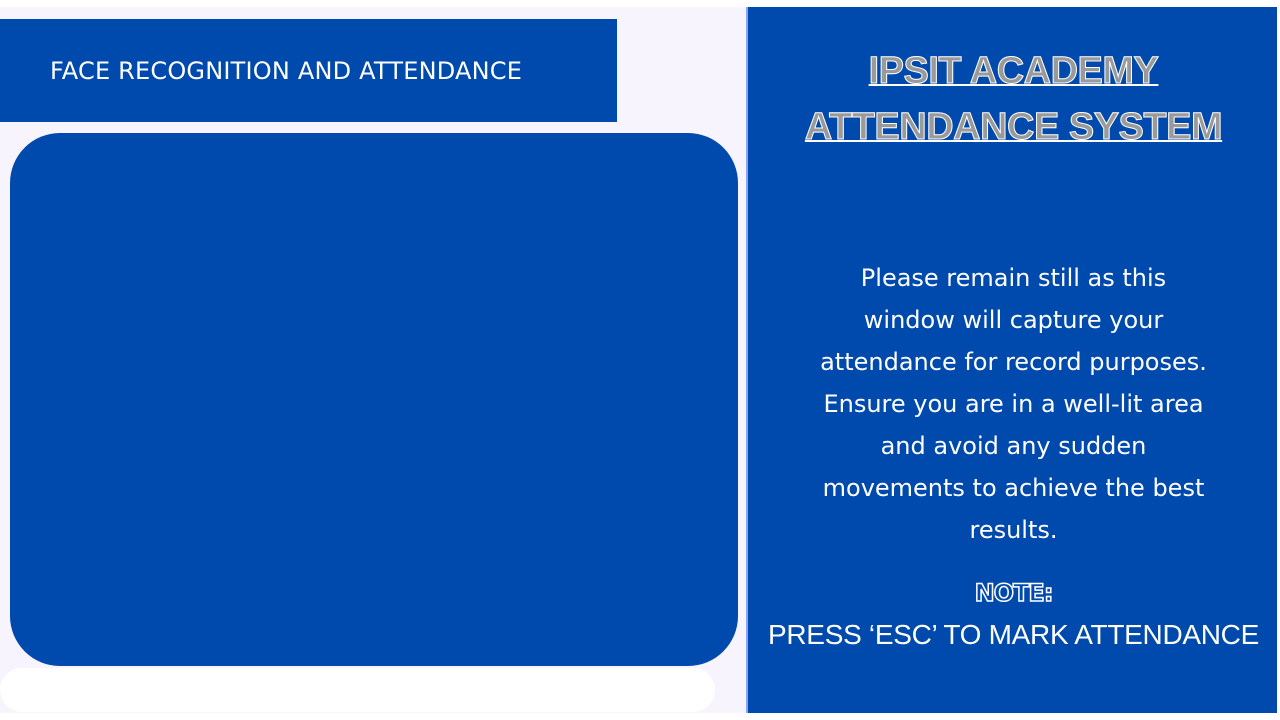 The width and height of the screenshot is (1280, 720). I want to click on header-banner: FACE RECOGNITION AND ATTENDANCE, so click(308, 70).